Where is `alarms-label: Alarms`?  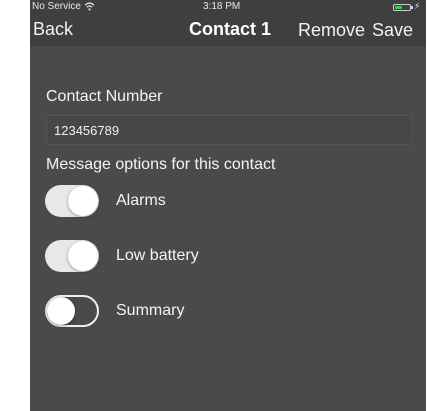 alarms-label: Alarms is located at coordinates (141, 200).